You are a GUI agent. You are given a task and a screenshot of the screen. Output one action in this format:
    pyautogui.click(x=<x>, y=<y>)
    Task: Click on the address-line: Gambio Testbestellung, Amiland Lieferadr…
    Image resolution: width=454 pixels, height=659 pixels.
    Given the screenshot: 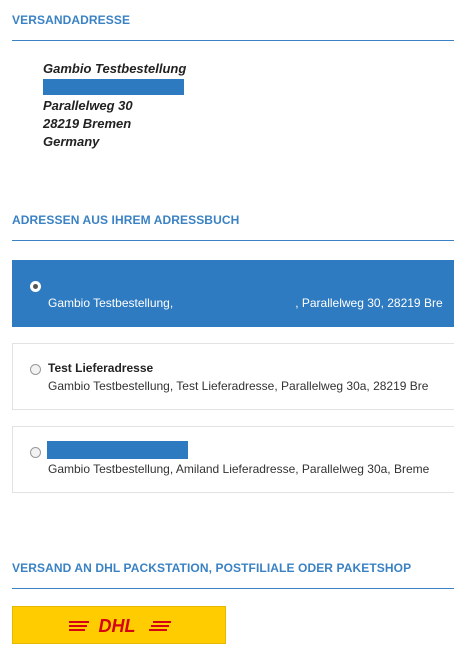 What is the action you would take?
    pyautogui.click(x=239, y=469)
    